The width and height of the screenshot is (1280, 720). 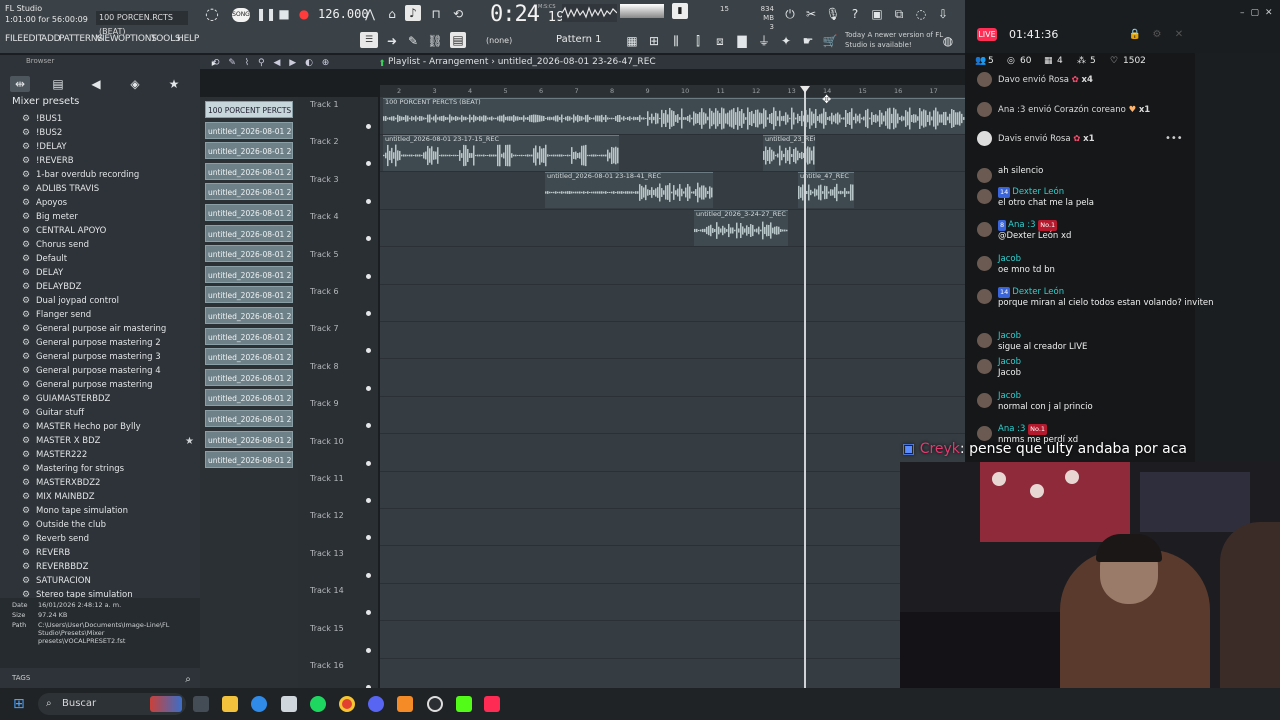 What do you see at coordinates (324, 366) in the screenshot?
I see `track-label: Track 8` at bounding box center [324, 366].